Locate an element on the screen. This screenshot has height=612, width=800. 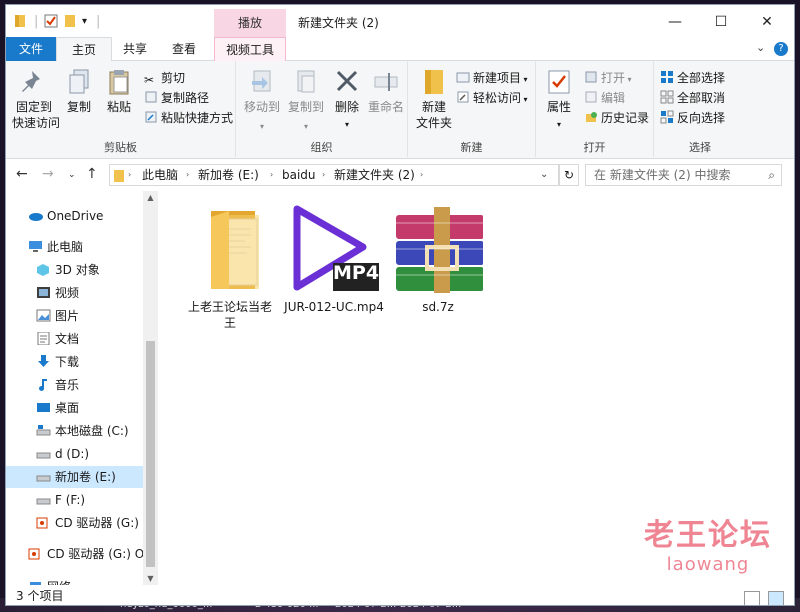
nav-item-onedrive: OneDrive is located at coordinates (85, 216).